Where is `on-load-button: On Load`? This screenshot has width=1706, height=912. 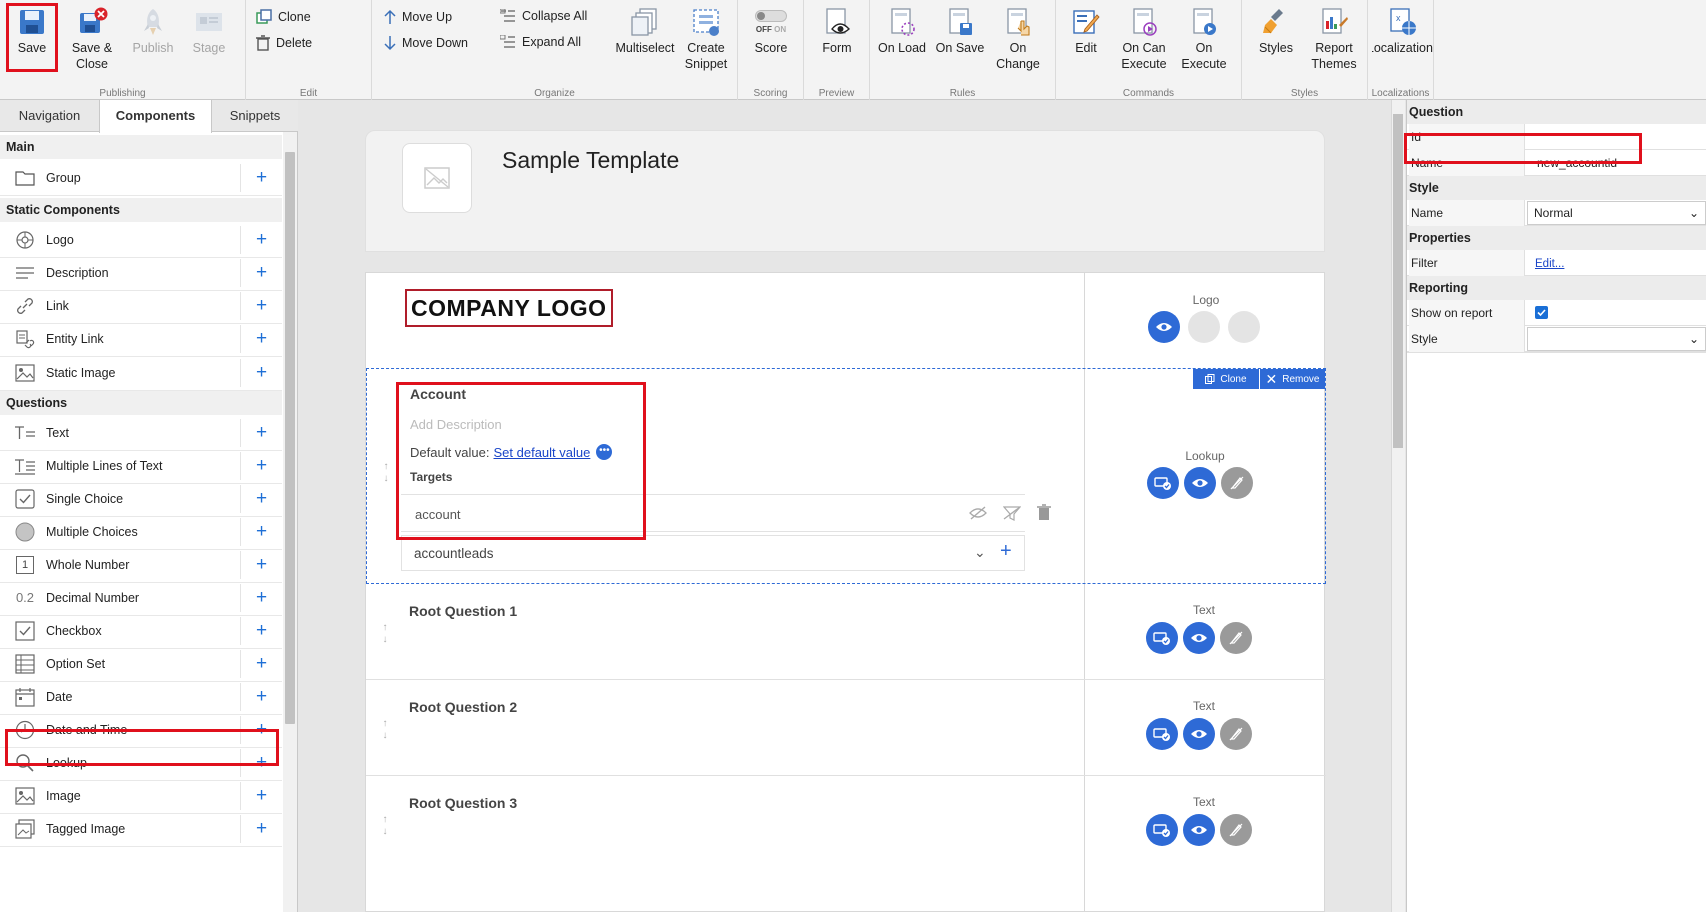 on-load-button: On Load is located at coordinates (902, 31).